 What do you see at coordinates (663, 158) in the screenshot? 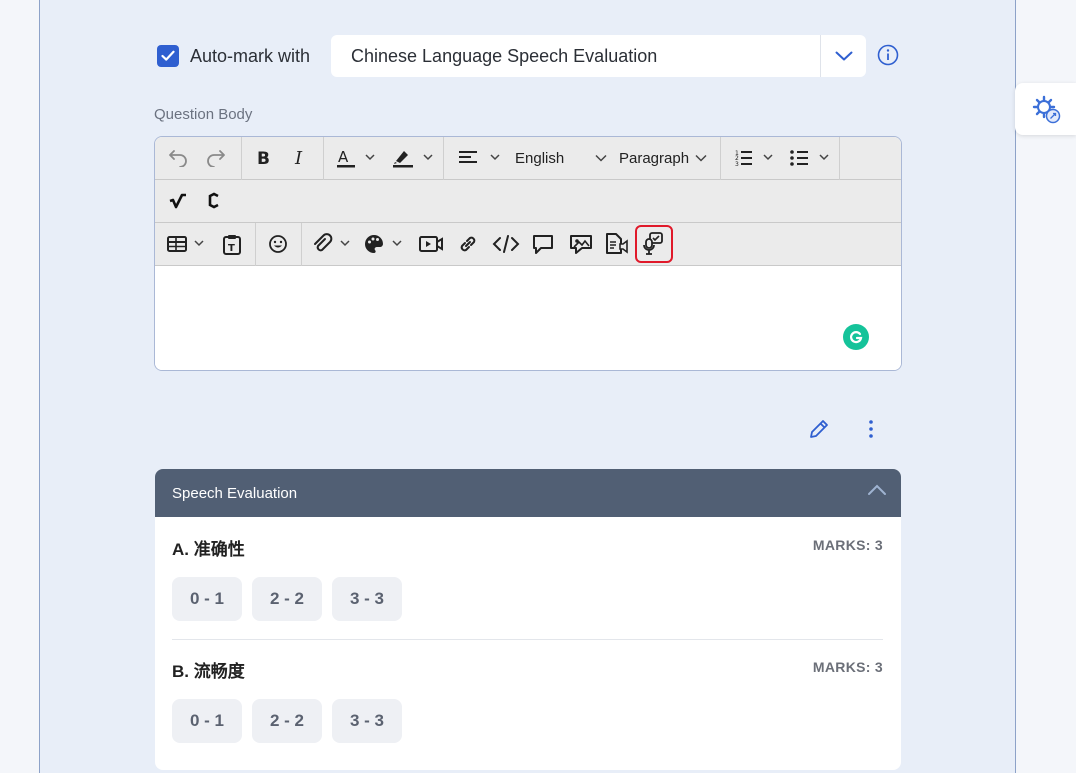
I see `block-format-select: Paragraph` at bounding box center [663, 158].